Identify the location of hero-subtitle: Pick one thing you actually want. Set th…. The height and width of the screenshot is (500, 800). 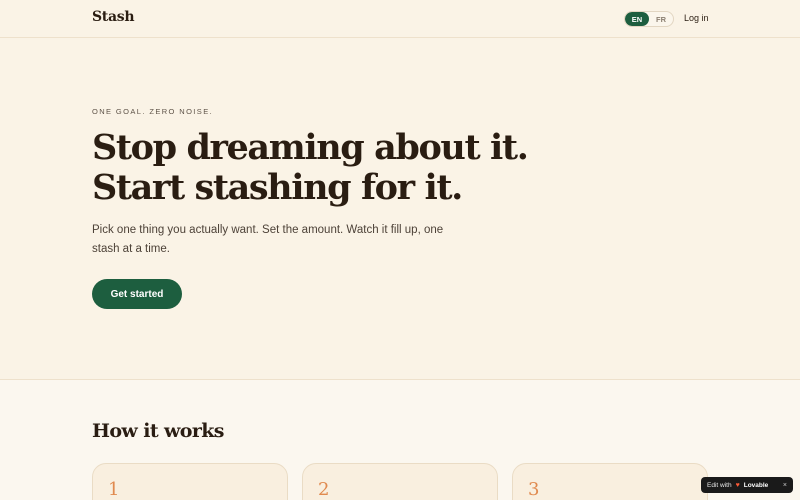
(268, 239).